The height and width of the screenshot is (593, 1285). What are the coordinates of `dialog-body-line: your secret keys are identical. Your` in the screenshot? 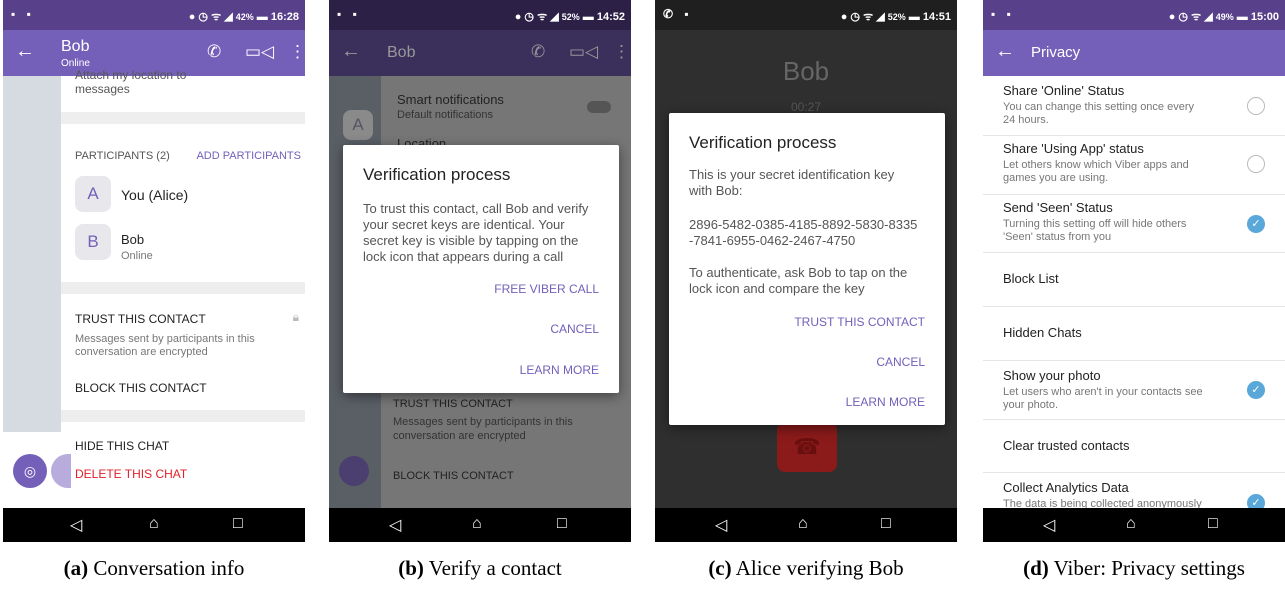 It's located at (464, 224).